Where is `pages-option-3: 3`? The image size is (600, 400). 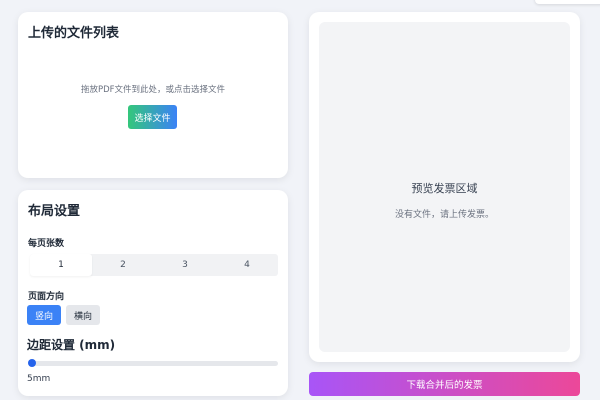 pages-option-3: 3 is located at coordinates (185, 265).